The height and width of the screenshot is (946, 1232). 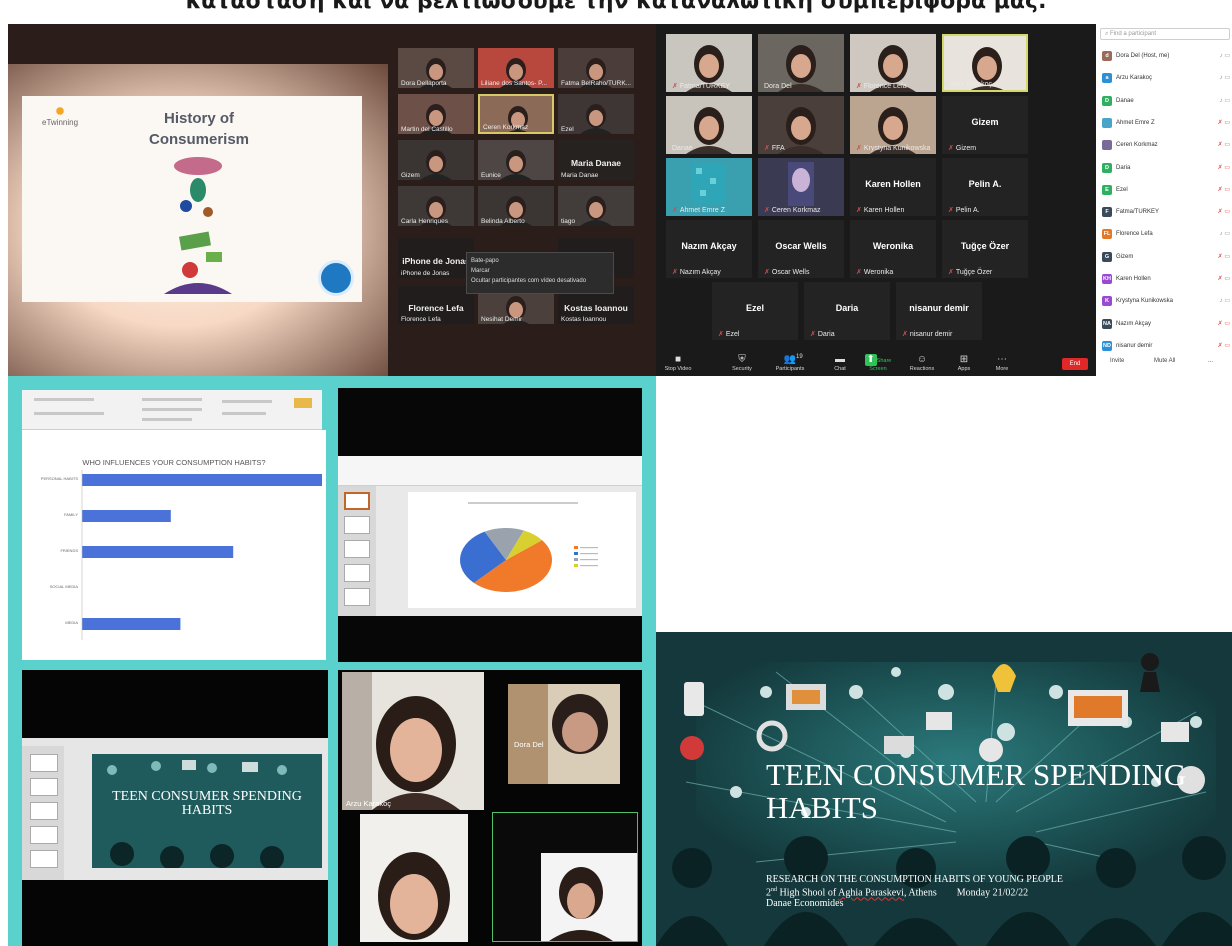 I want to click on video-tile: Arzu Karakoç, so click(x=985, y=63).